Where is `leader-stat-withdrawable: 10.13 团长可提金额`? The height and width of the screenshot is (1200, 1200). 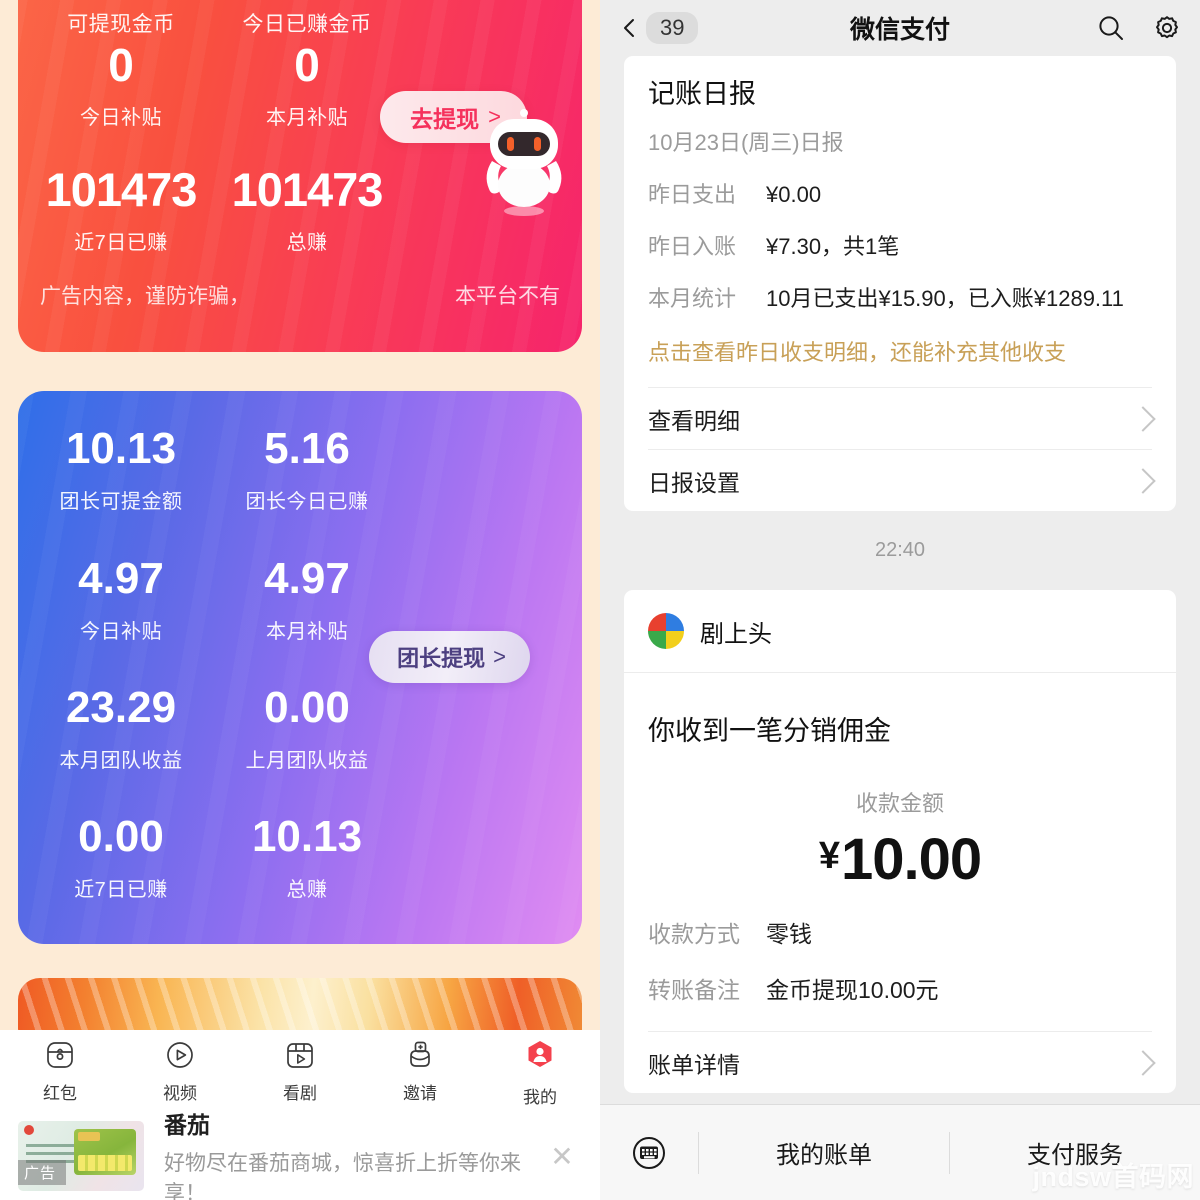 leader-stat-withdrawable: 10.13 团长可提金额 is located at coordinates (121, 470).